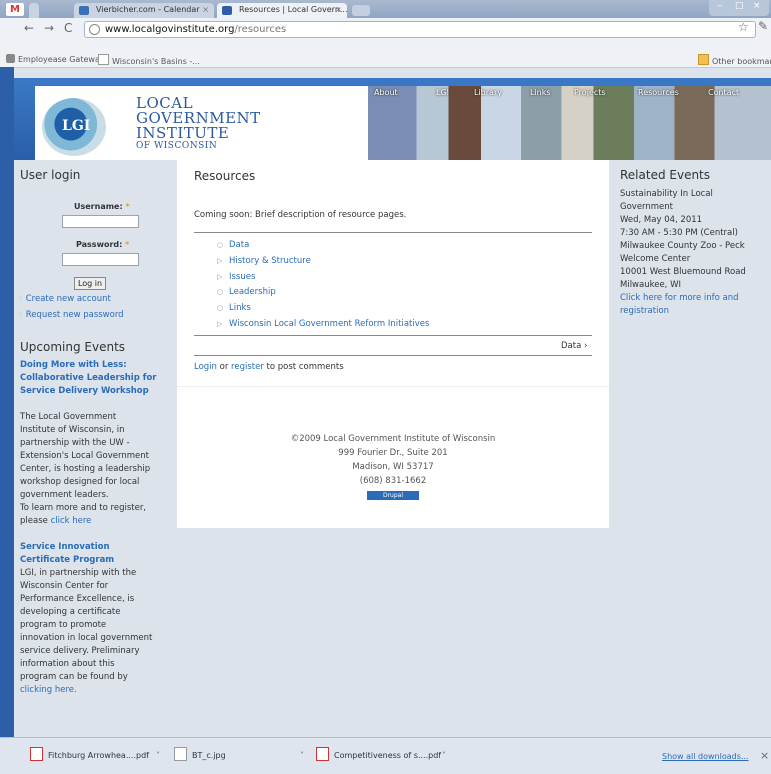  Describe the element at coordinates (100, 365) in the screenshot. I see `event-1-title: Doing More with Less:` at that location.